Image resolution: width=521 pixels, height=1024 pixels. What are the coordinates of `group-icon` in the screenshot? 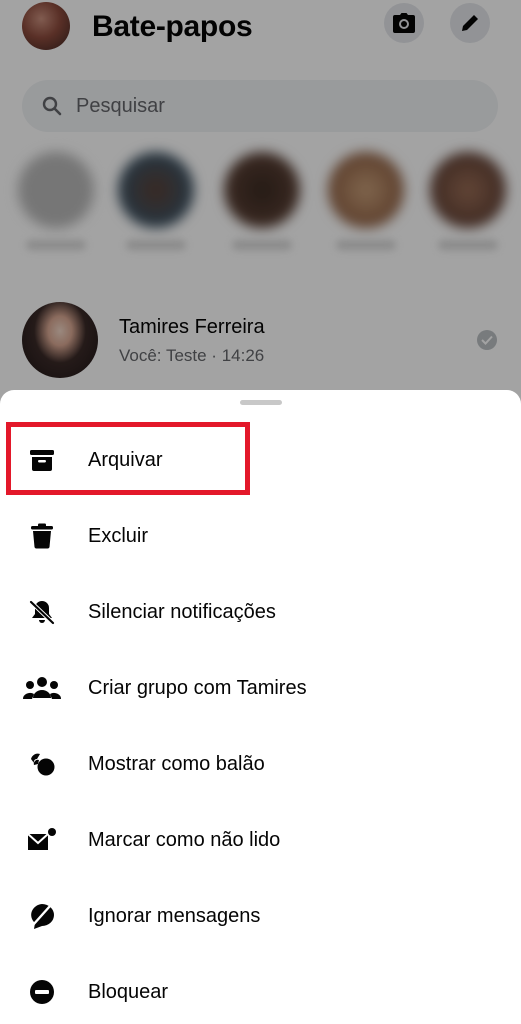 It's located at (42, 688).